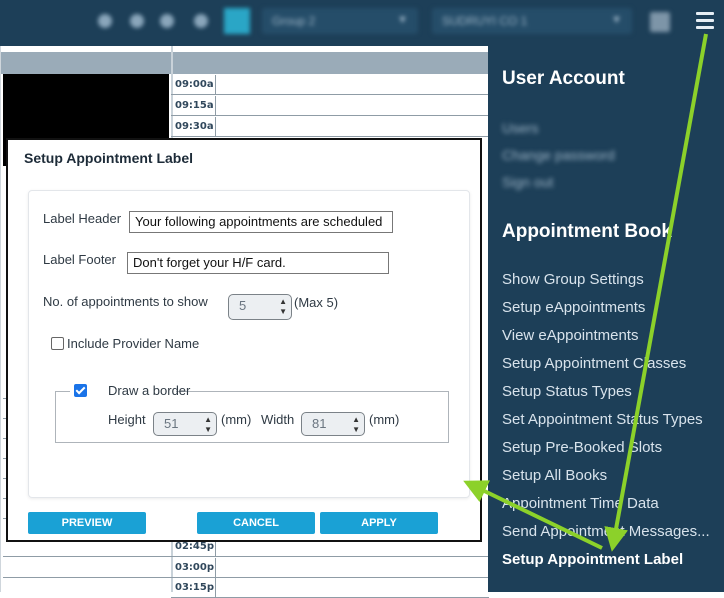  Describe the element at coordinates (384, 419) in the screenshot. I see `width-unit: (mm)` at that location.